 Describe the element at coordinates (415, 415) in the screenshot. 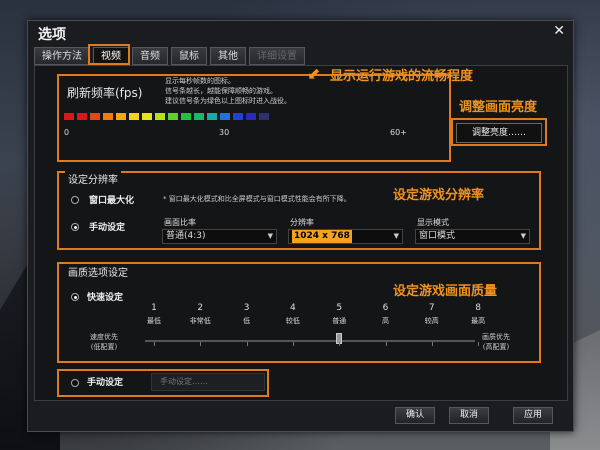

I see `ok-button: 确认` at that location.